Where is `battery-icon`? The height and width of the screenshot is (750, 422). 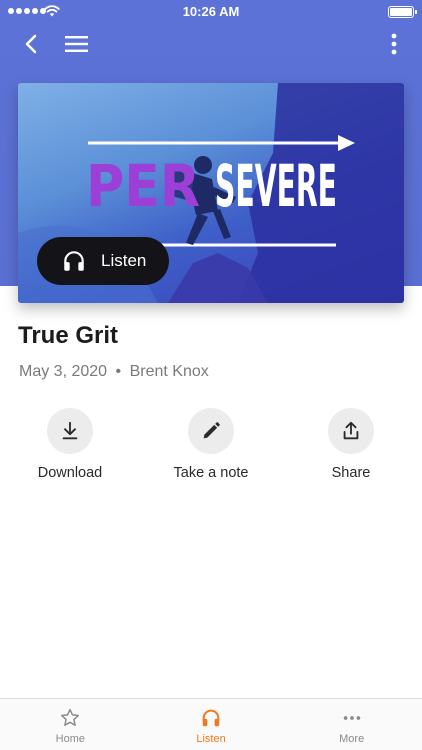
battery-icon is located at coordinates (402, 12).